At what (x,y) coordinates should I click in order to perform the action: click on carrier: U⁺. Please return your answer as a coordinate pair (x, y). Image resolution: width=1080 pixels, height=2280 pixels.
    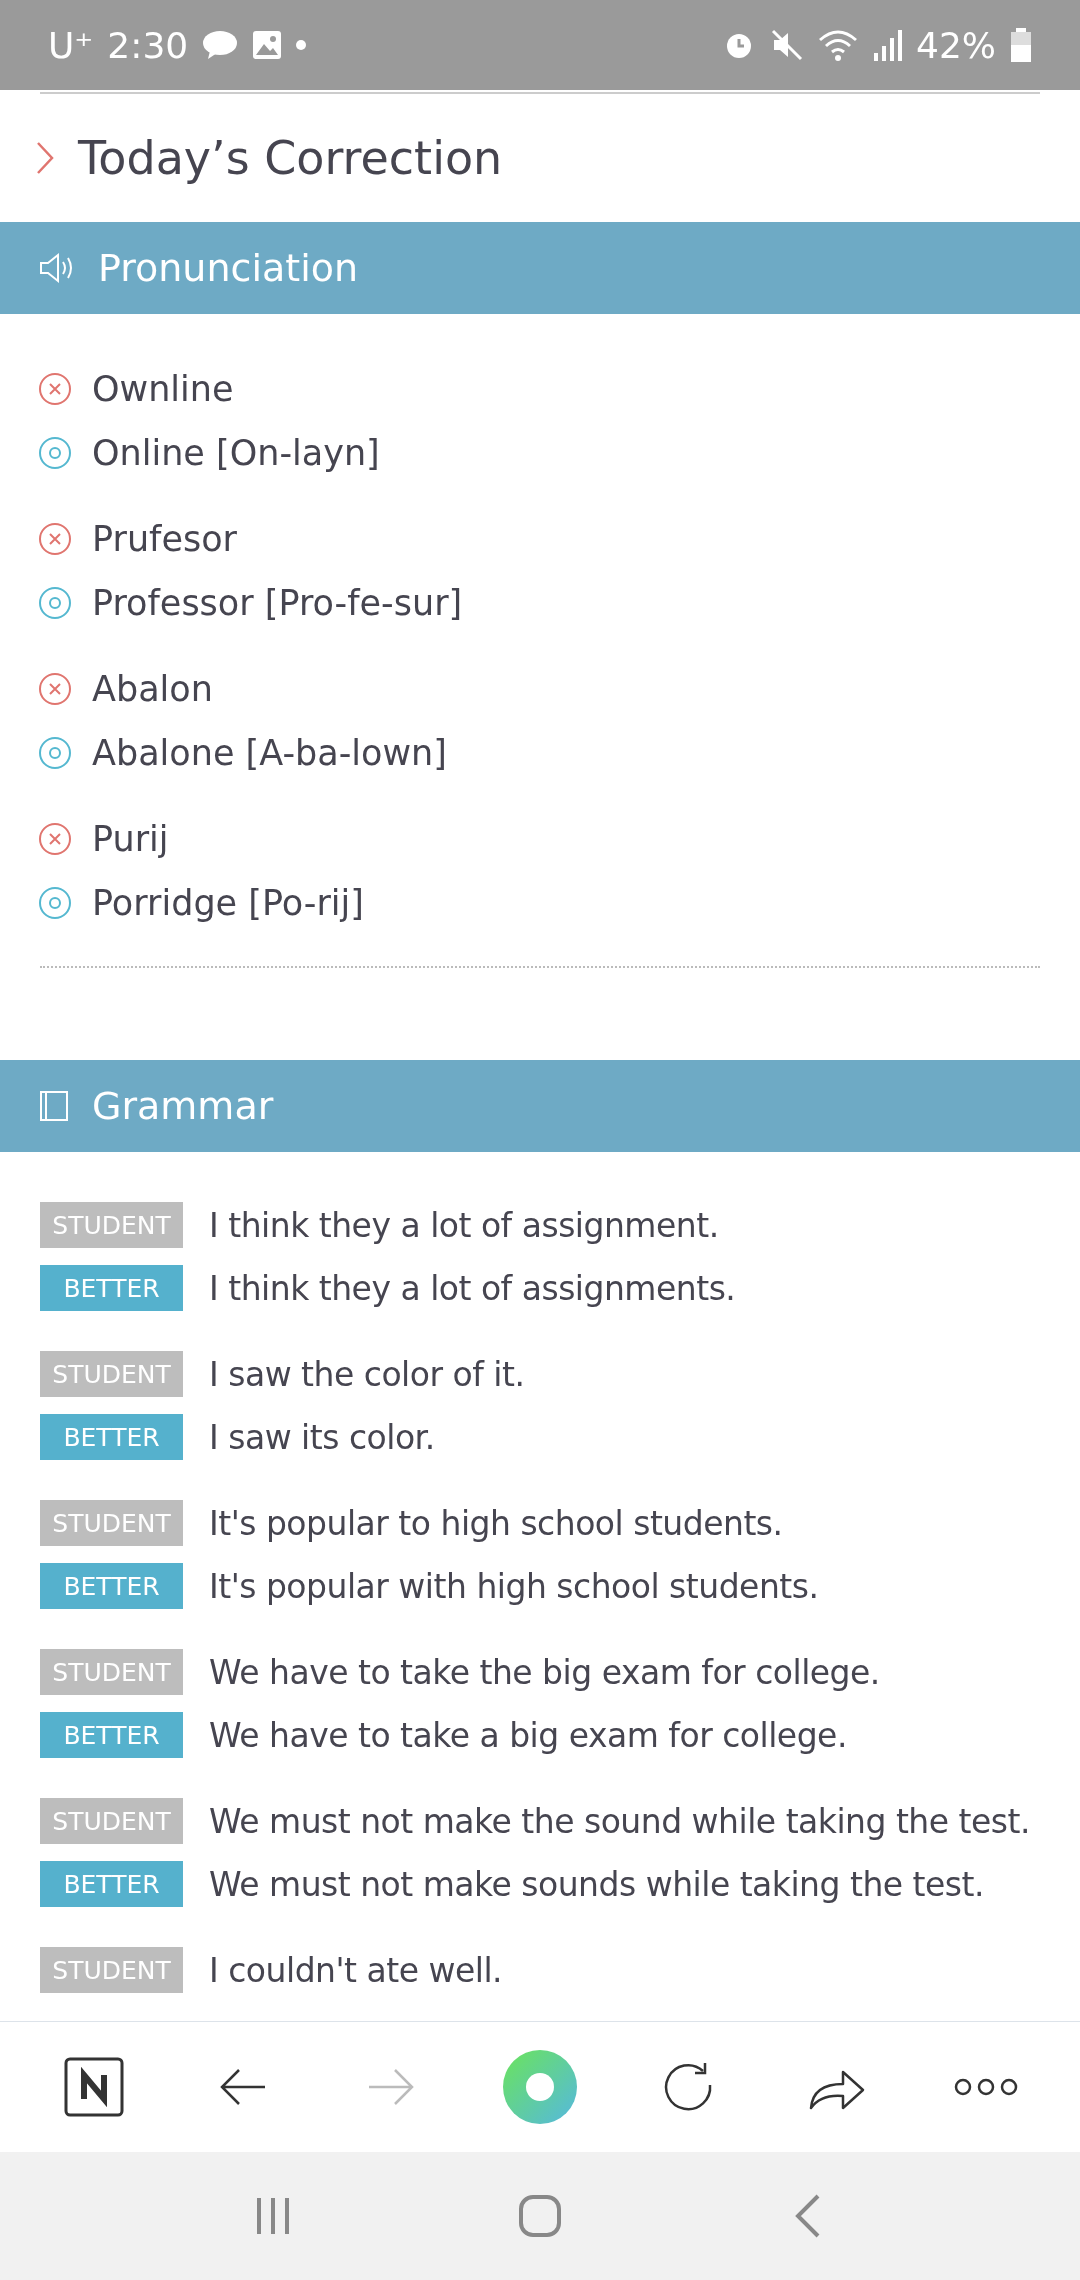
    Looking at the image, I should click on (71, 45).